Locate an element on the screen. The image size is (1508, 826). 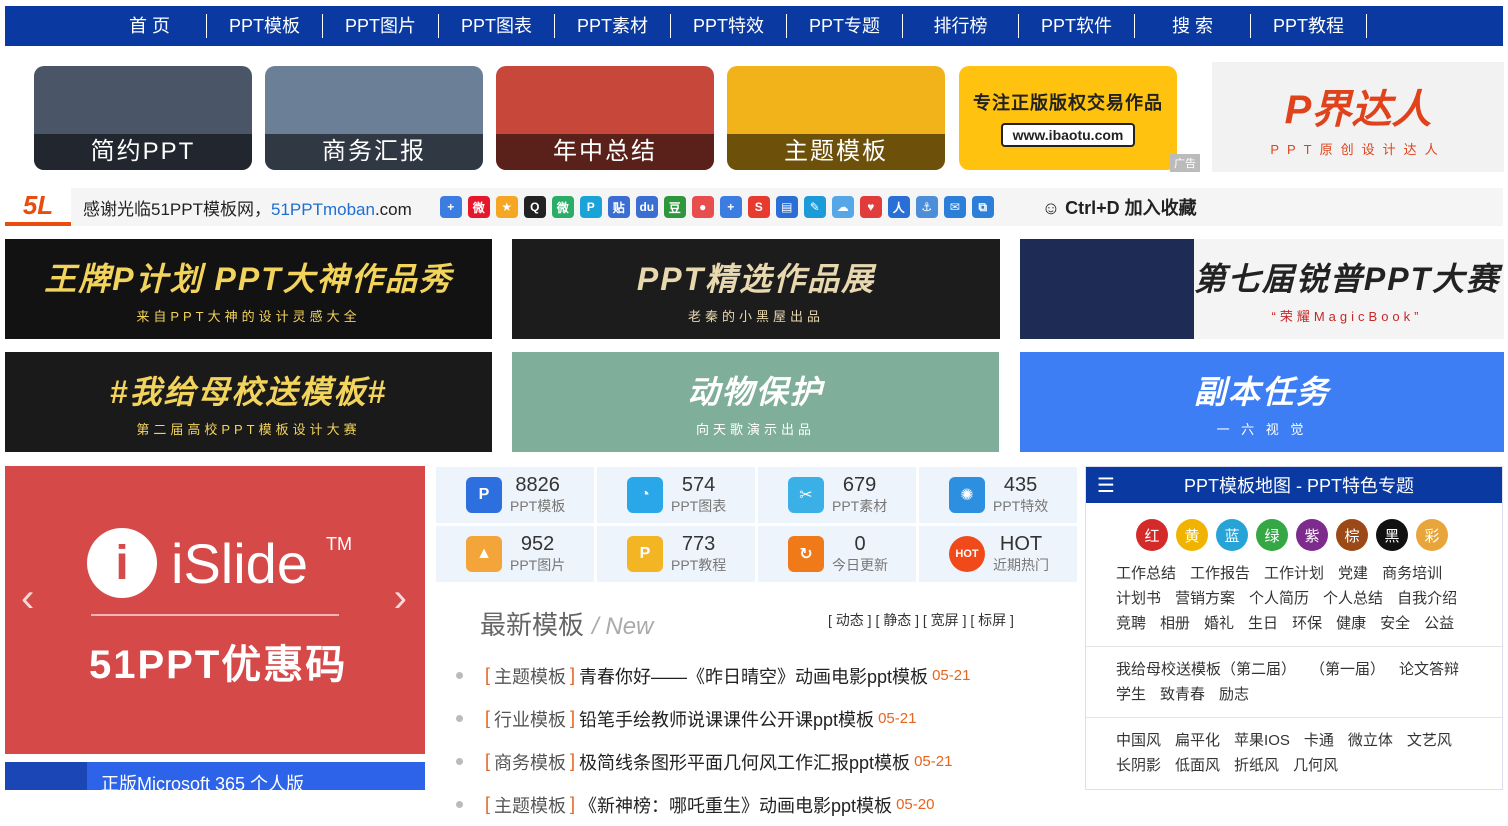
qq-icon: Q is located at coordinates (534, 207).